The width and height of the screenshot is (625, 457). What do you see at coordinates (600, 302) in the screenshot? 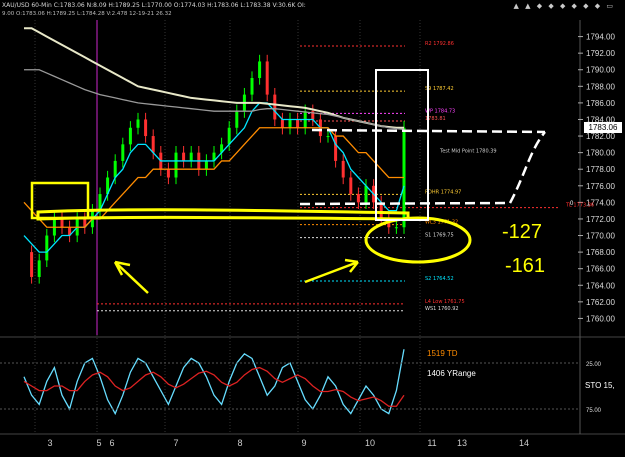
I see `y-tick-label: 1762.00` at bounding box center [600, 302].